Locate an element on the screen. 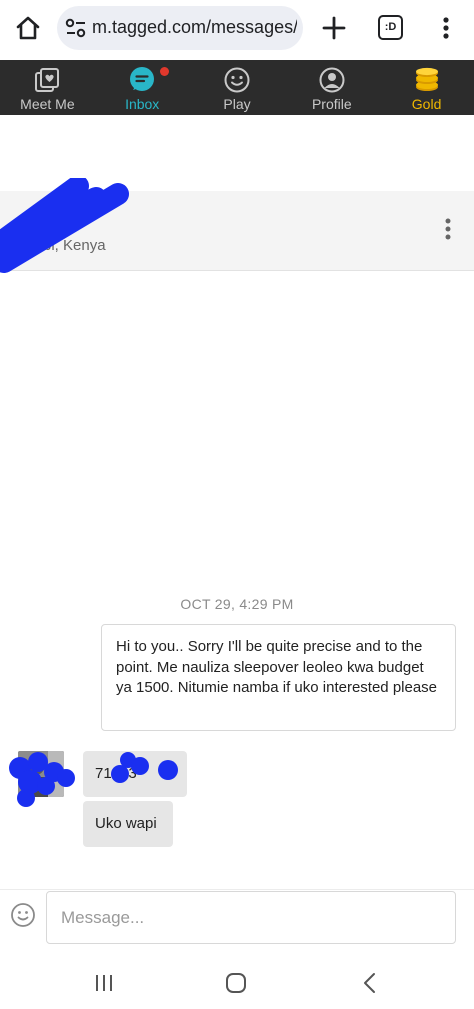 This screenshot has height=1009, width=474. recent-apps-icon is located at coordinates (104, 983).